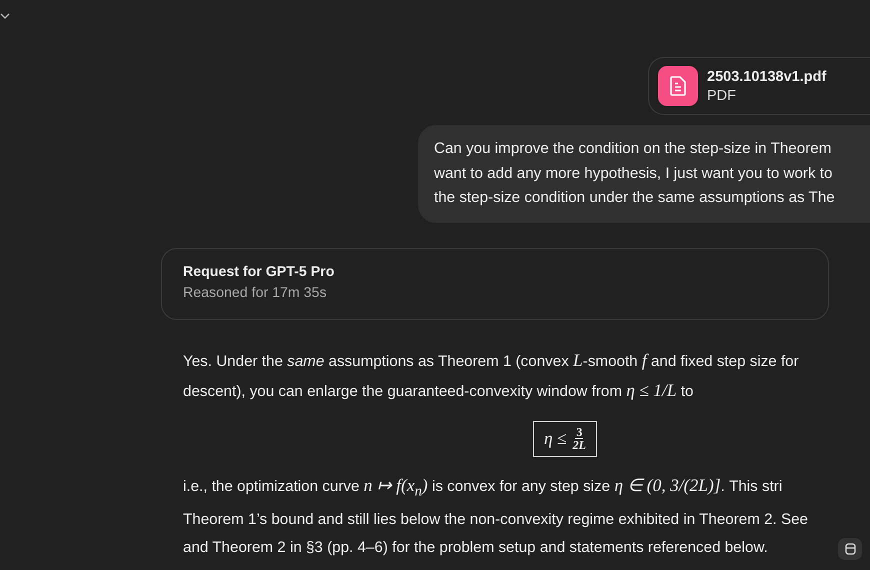 This screenshot has width=870, height=570. I want to click on answer-text-line: i.e., the optimization curve n ↦ f(x$_{n}$) is convex for any step size η ∈ (0, 3/(2L)]. This stri, so click(482, 487).